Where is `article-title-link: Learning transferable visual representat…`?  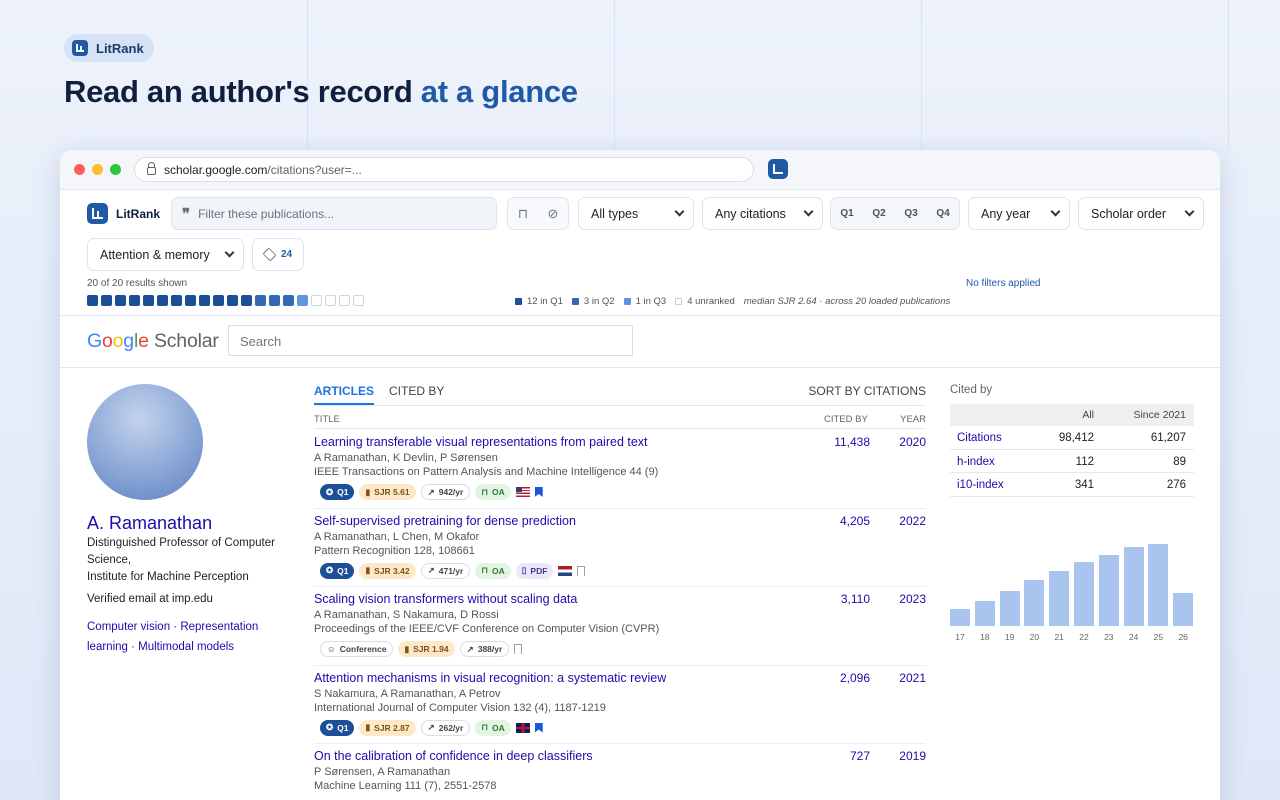
article-title-link: Learning transferable visual representat… is located at coordinates (481, 442).